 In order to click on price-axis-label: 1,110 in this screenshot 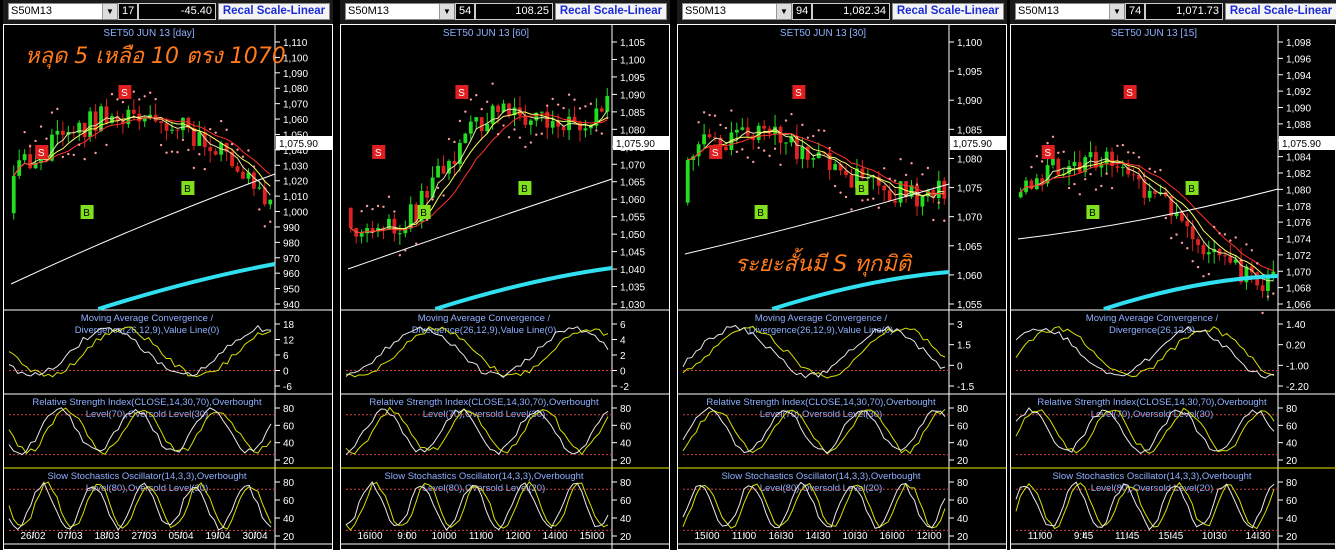, I will do `click(295, 43)`.